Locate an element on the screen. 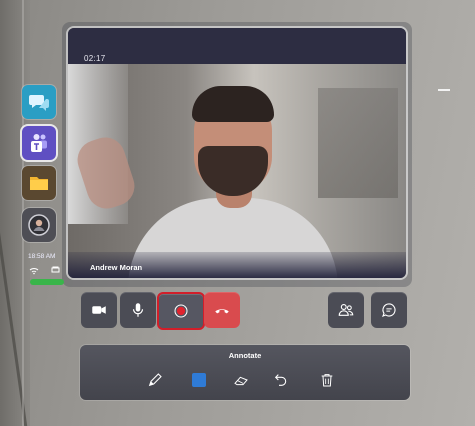  folder-icon is located at coordinates (39, 183).